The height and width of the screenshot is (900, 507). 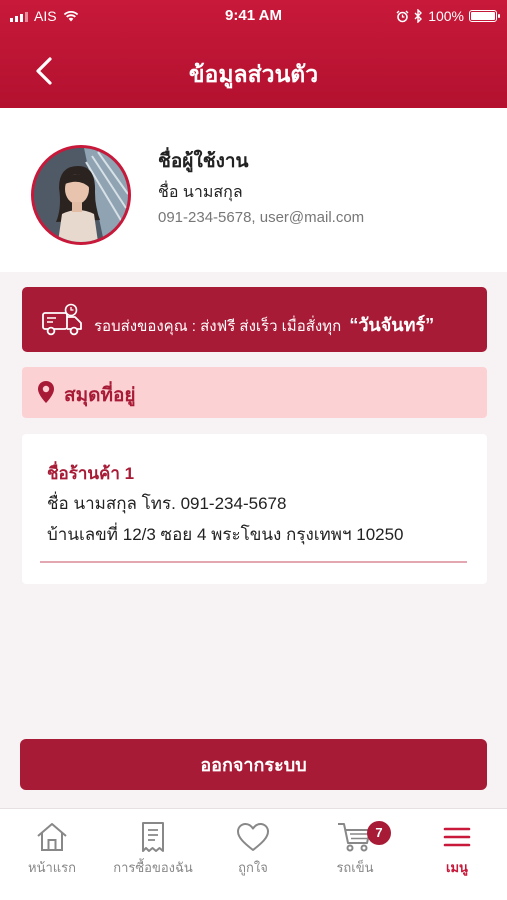 I want to click on avatar, so click(x=81, y=195).